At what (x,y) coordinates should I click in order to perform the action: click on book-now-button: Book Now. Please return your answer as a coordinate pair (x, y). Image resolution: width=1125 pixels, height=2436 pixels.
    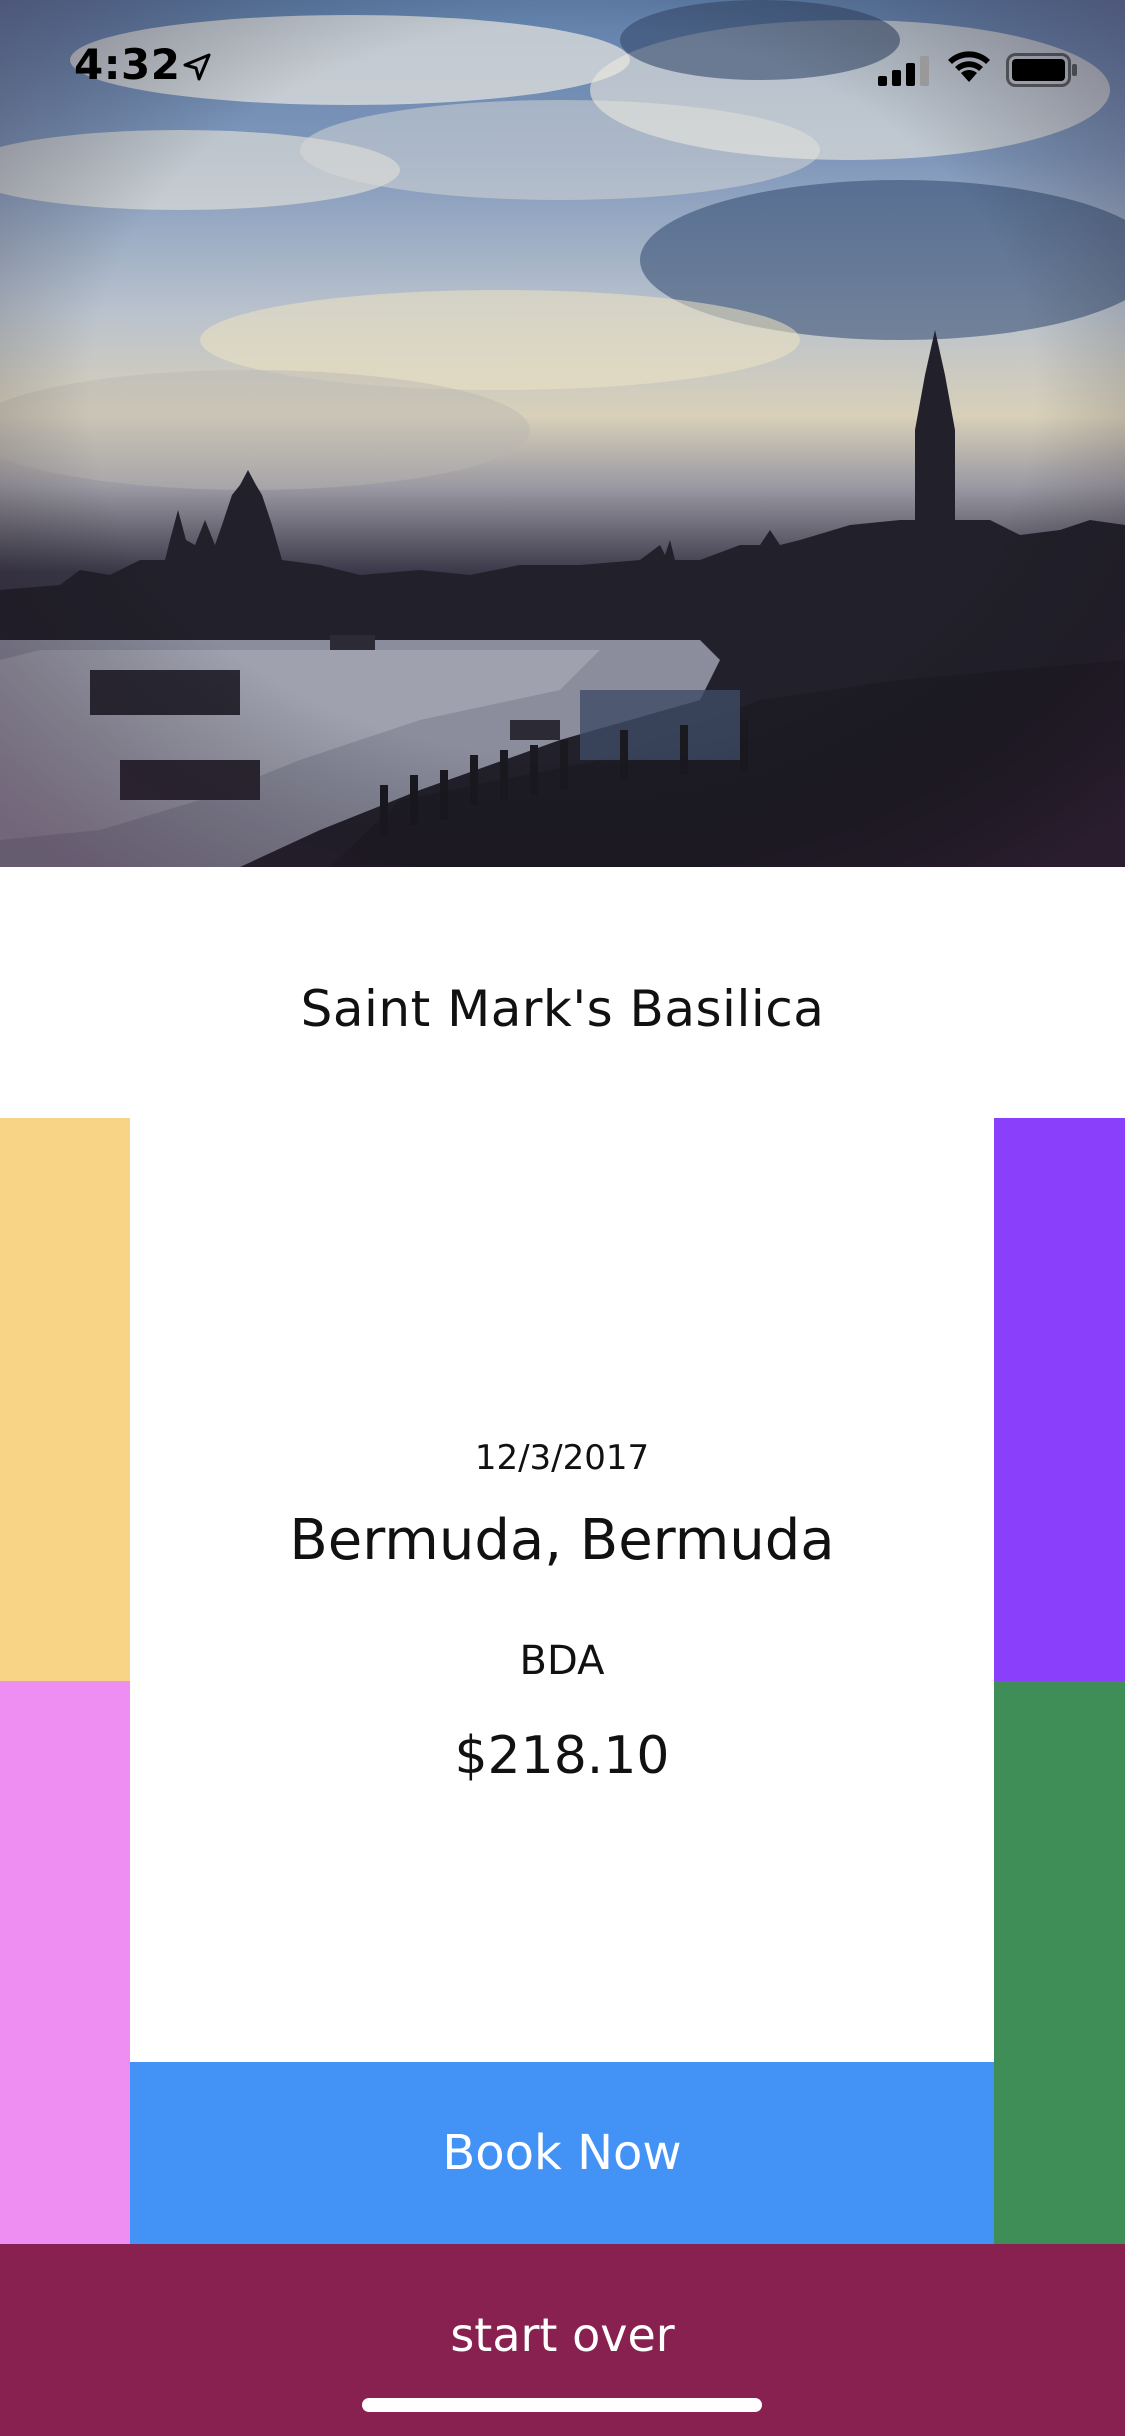
    Looking at the image, I should click on (562, 2153).